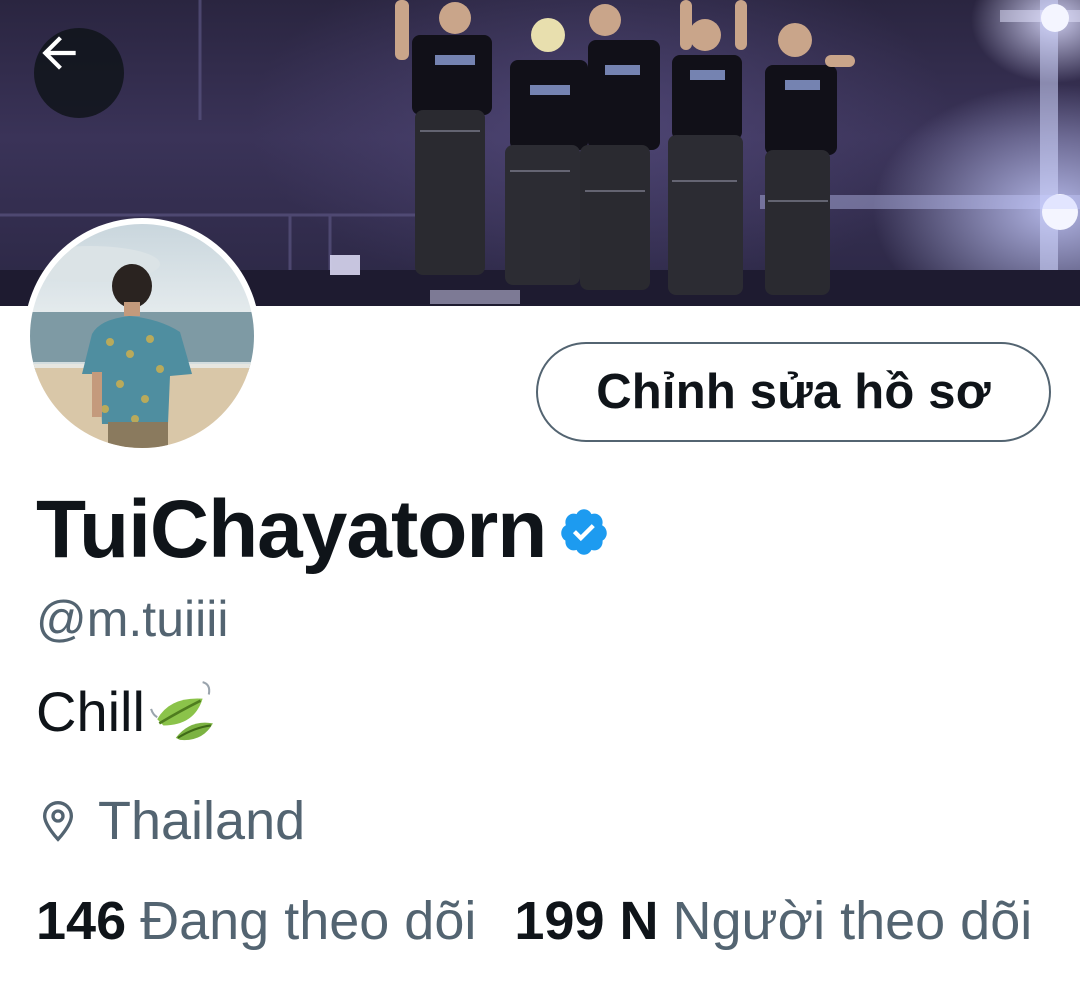 Image resolution: width=1080 pixels, height=982 pixels. I want to click on arrow-left-icon, so click(59, 53).